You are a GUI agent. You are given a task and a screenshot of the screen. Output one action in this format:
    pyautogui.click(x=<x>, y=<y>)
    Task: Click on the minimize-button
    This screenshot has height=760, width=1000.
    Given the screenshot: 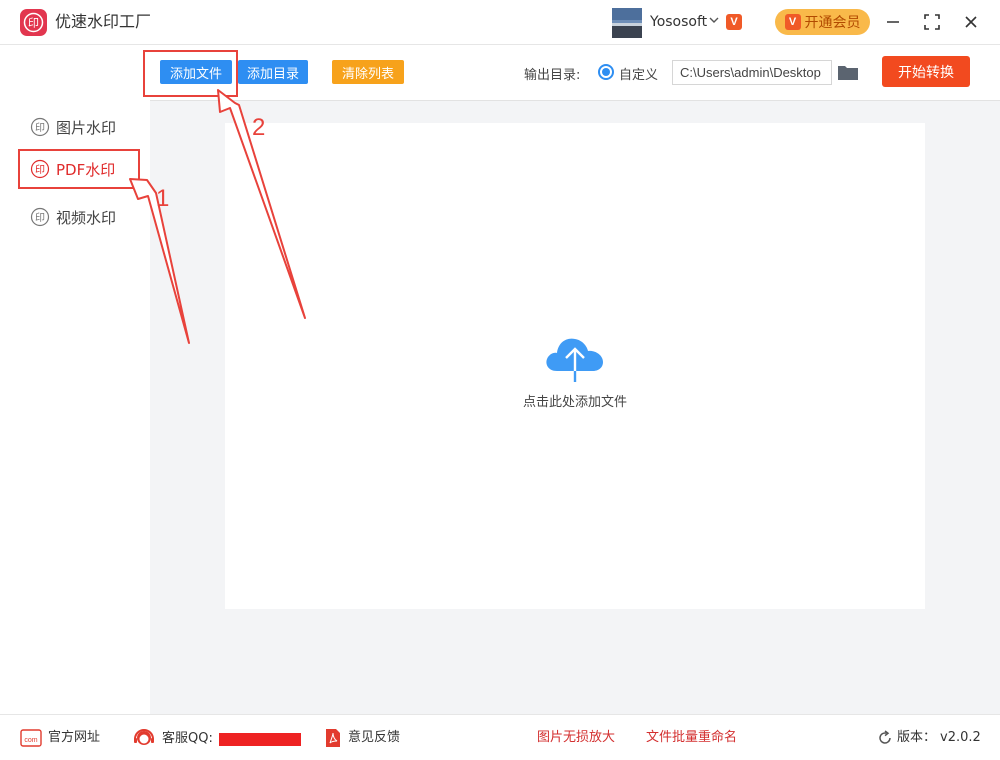 What is the action you would take?
    pyautogui.click(x=893, y=22)
    